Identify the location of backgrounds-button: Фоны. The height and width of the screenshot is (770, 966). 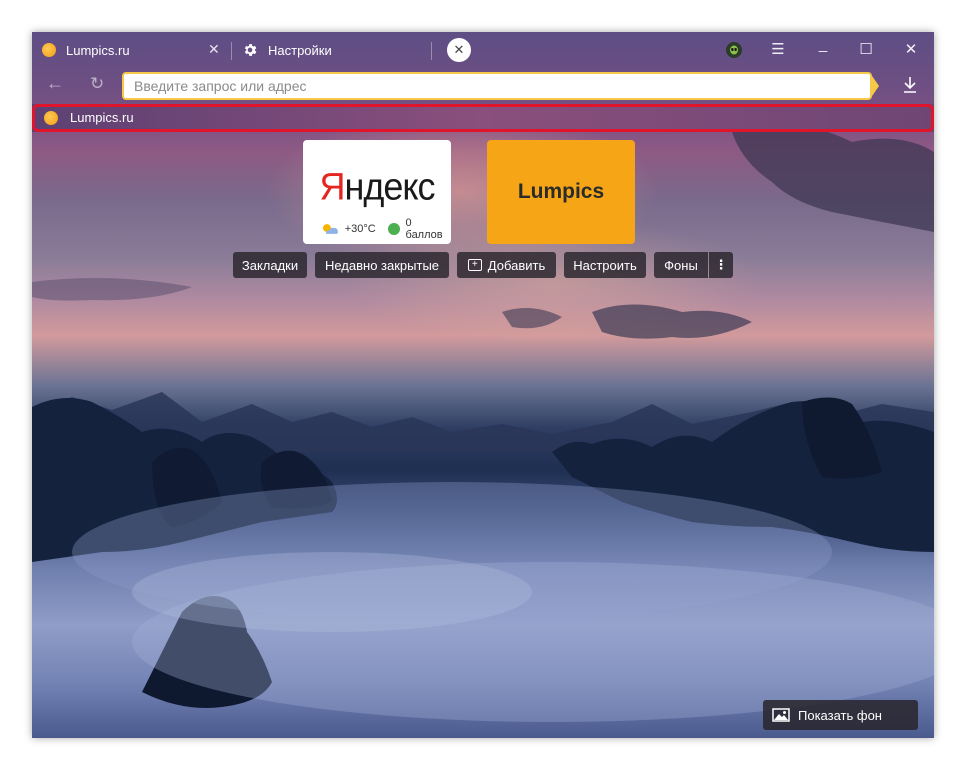
(681, 265).